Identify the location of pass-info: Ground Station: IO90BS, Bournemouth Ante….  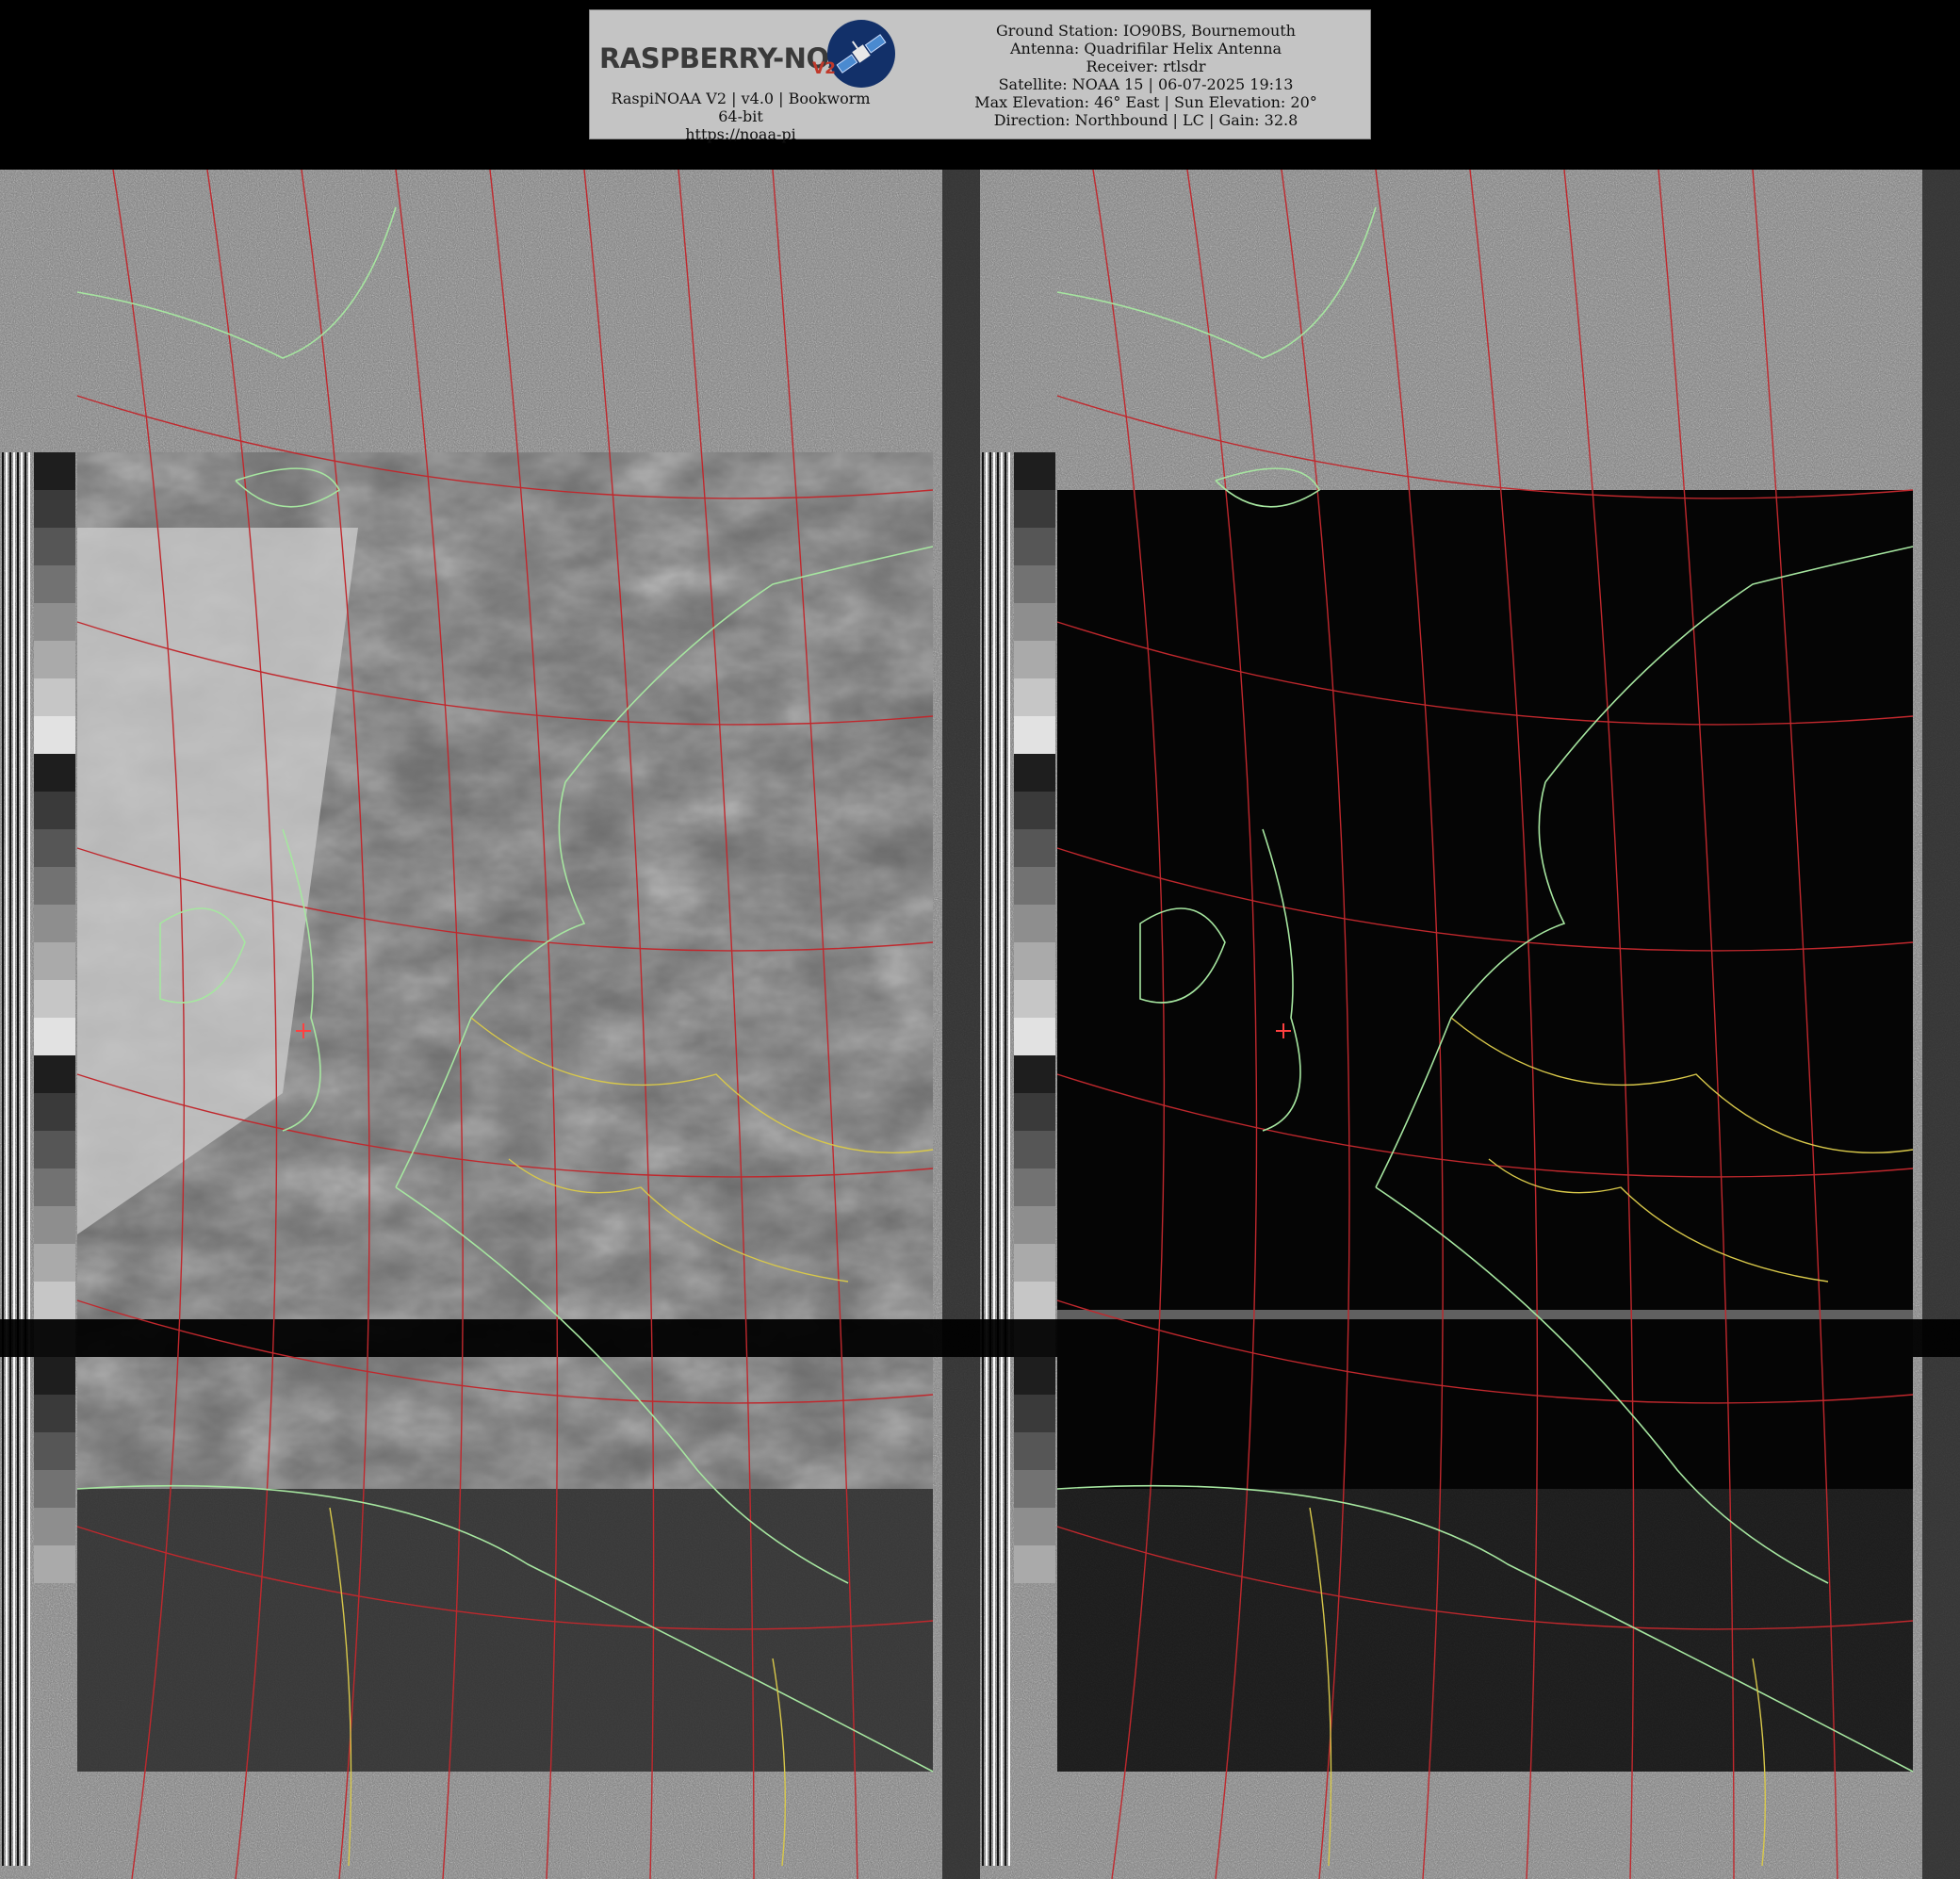
(1146, 75).